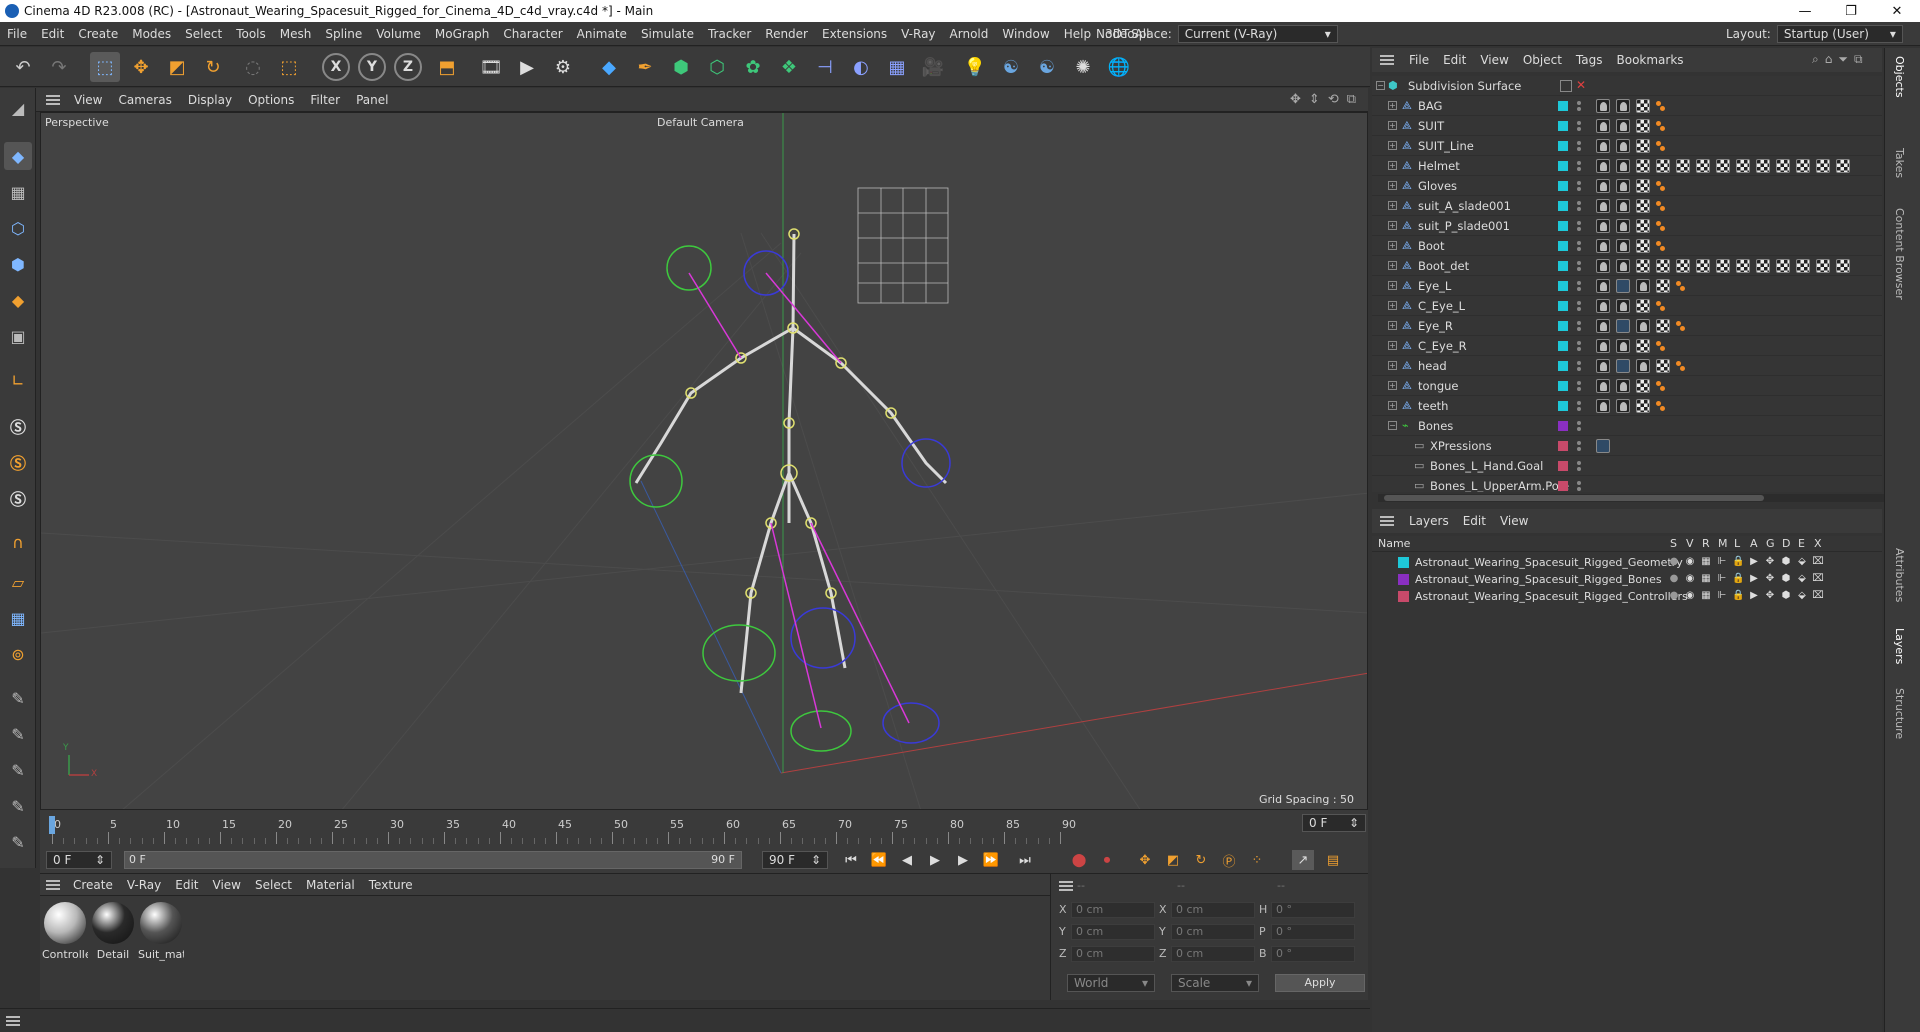 This screenshot has height=1032, width=1920. I want to click on end-frame-field: 90 F ⇕, so click(795, 860).